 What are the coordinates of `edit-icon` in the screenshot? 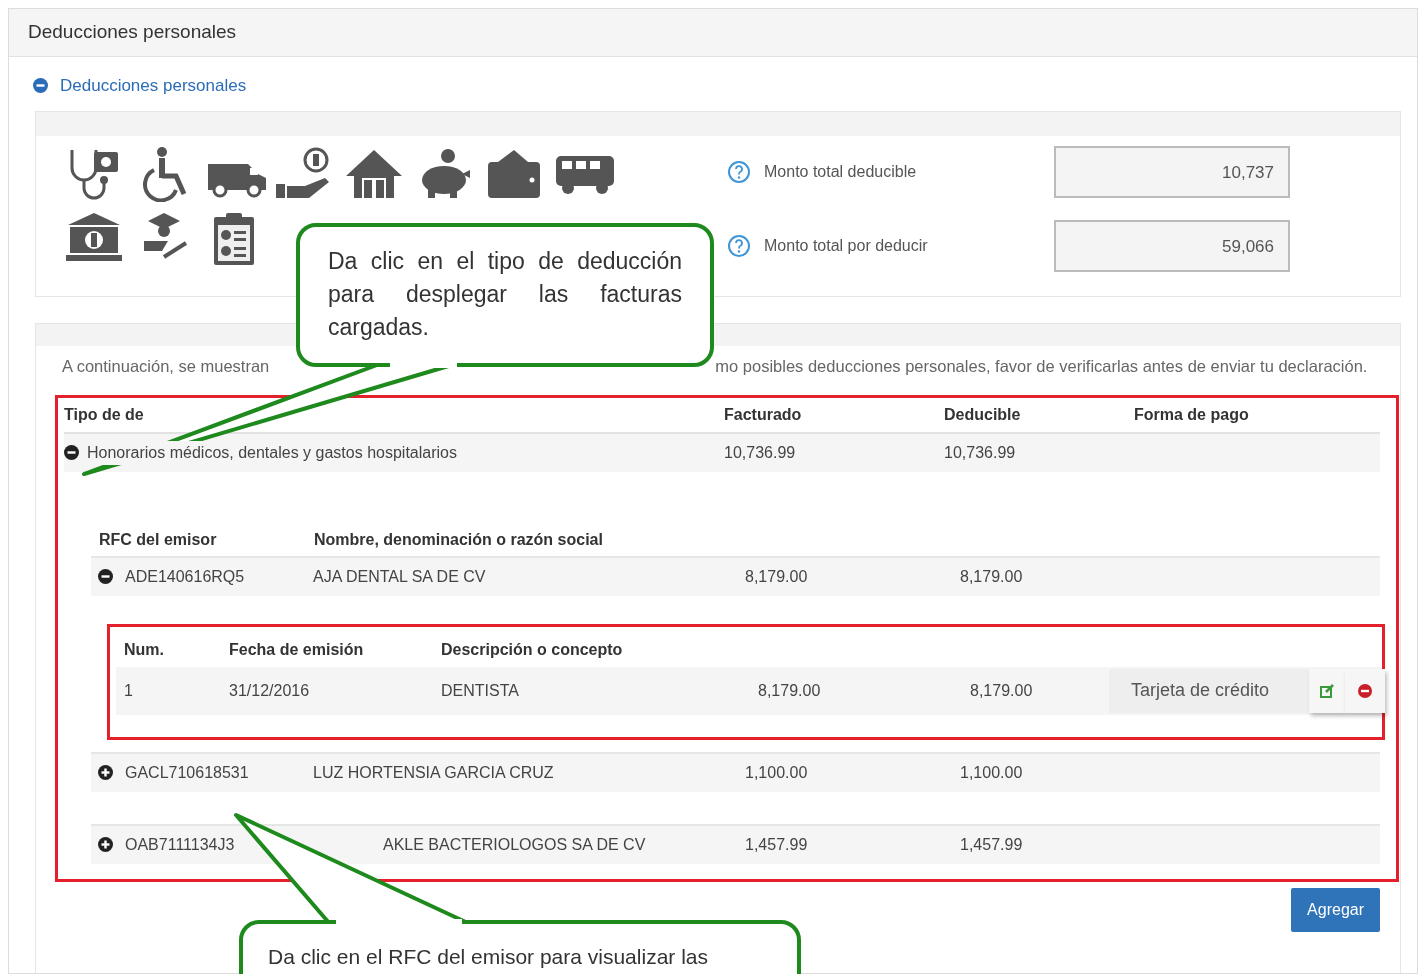 It's located at (1327, 690).